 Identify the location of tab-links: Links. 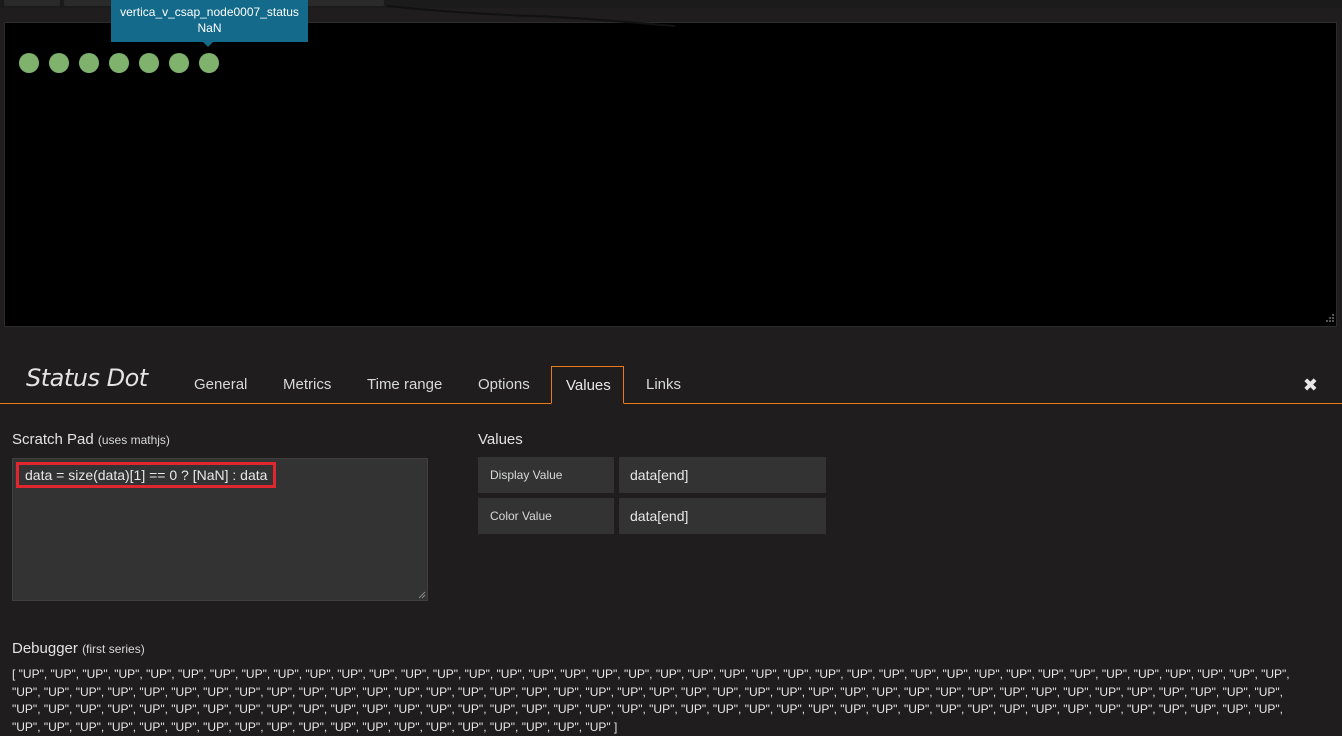
(663, 384).